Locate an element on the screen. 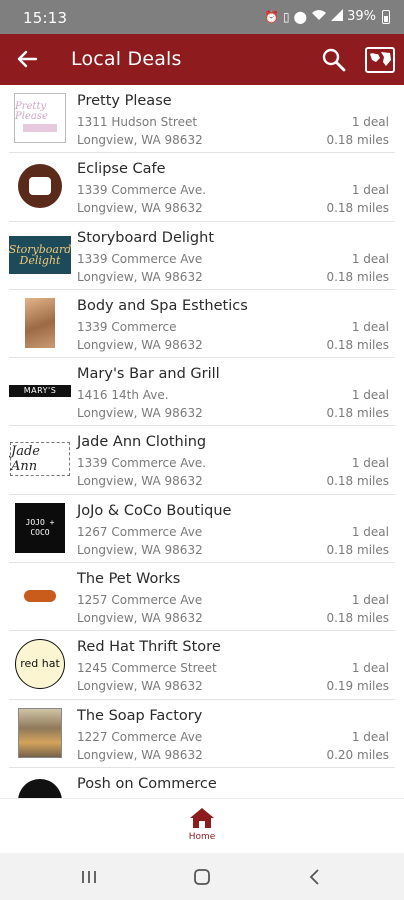 The height and width of the screenshot is (900, 404). home-icon is located at coordinates (202, 818).